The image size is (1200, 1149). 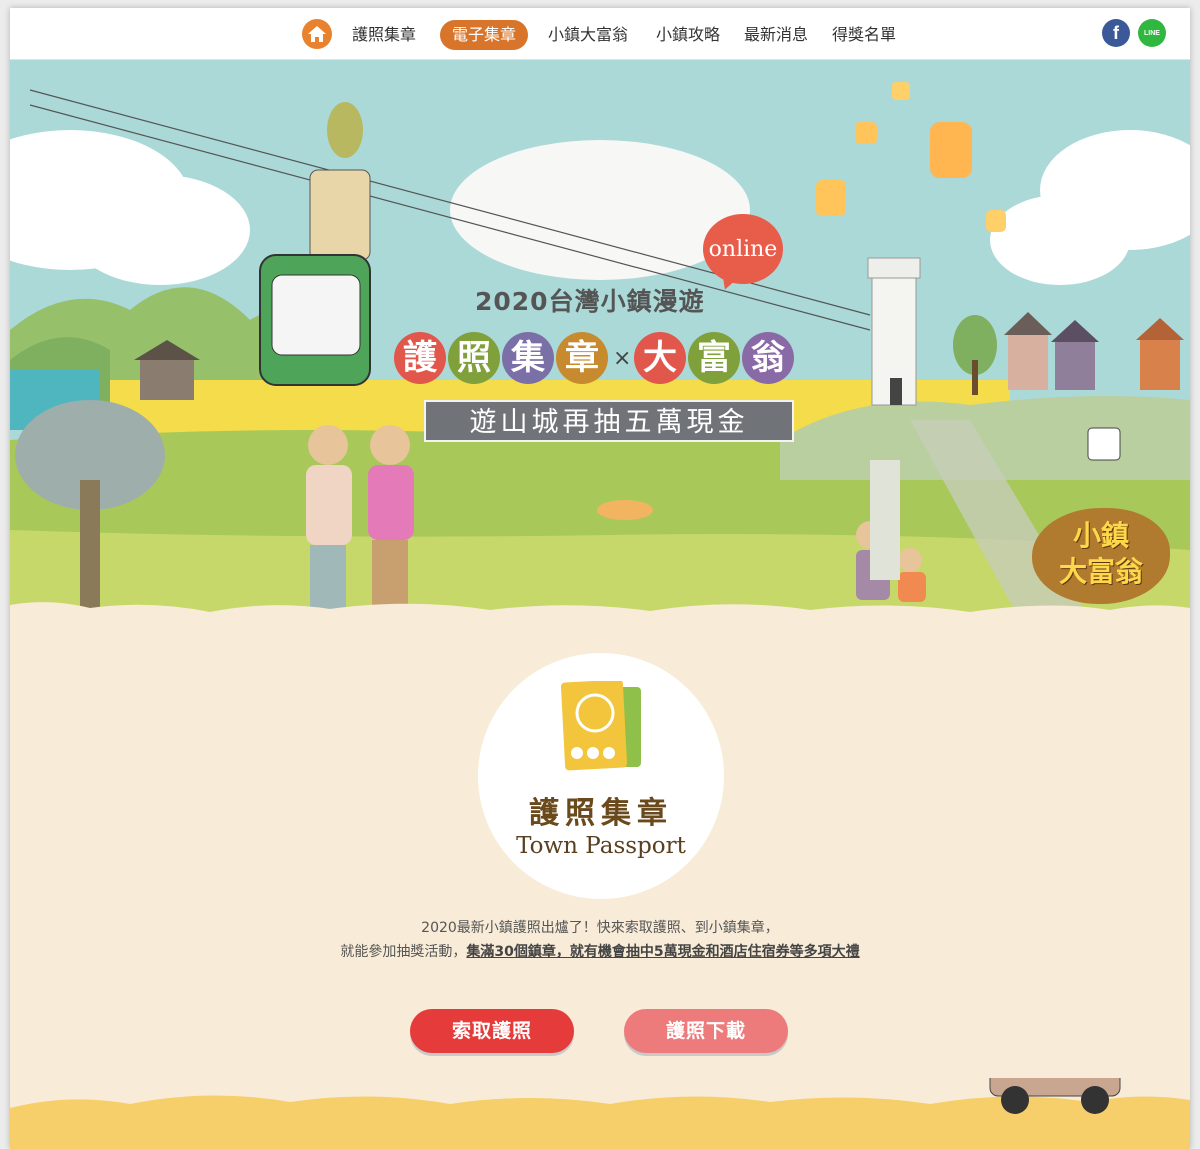 I want to click on nav-item-e-stamp: 電子集章, so click(x=484, y=35).